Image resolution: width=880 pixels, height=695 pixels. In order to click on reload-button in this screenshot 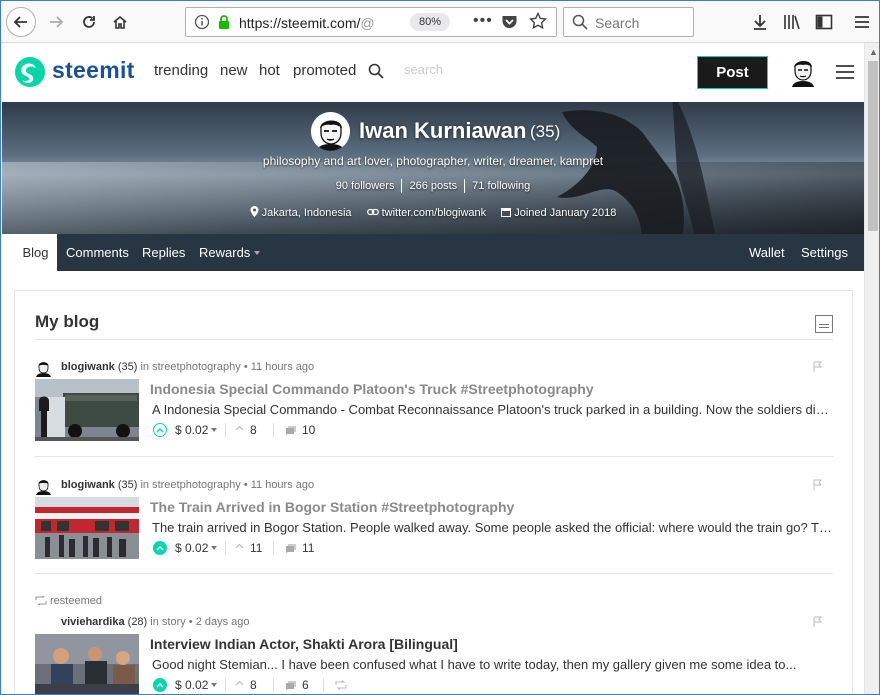, I will do `click(89, 22)`.